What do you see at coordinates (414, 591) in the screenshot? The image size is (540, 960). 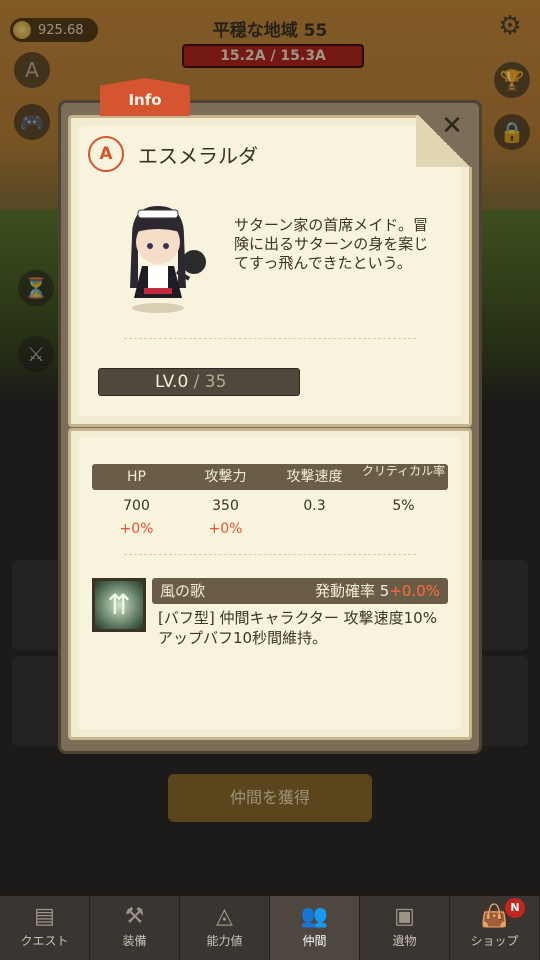 I see `skill-rate-bonus: +0.0%` at bounding box center [414, 591].